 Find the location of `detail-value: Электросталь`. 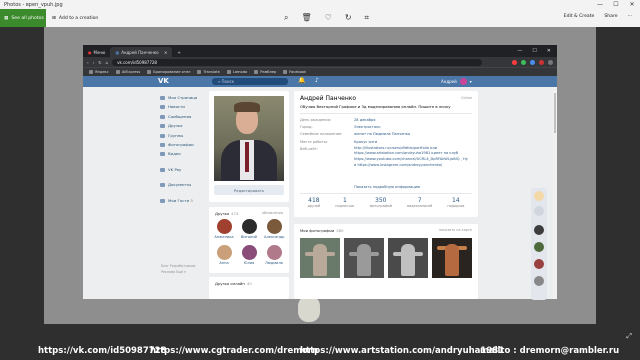

detail-value: Электросталь is located at coordinates (412, 127).